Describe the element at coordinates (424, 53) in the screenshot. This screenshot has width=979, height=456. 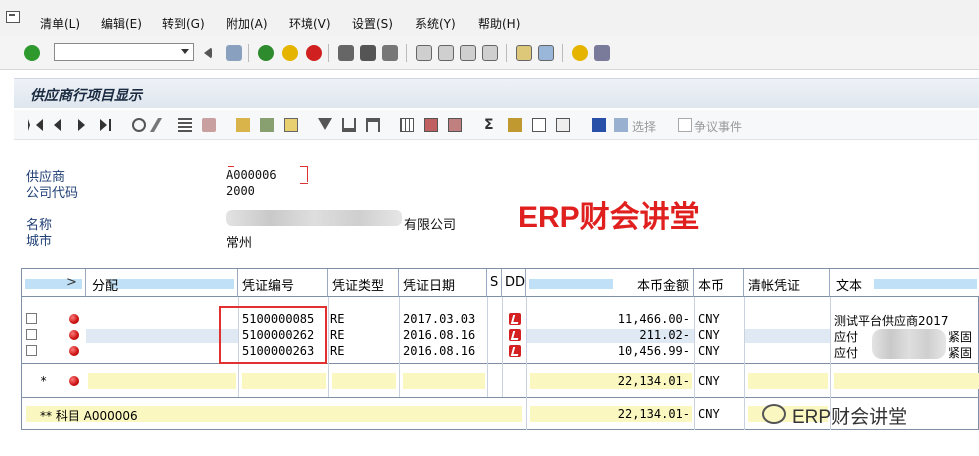
I see `first-page-icon` at that location.